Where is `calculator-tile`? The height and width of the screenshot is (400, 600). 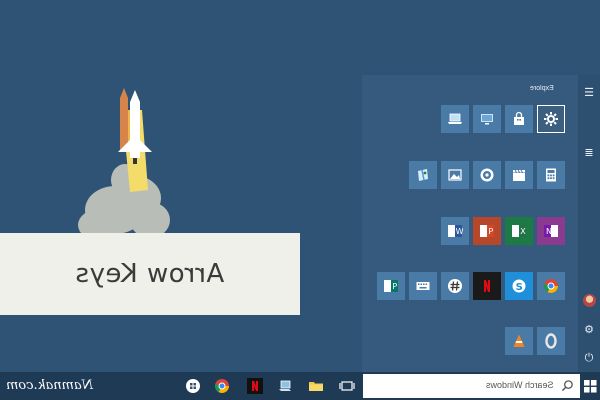 calculator-tile is located at coordinates (551, 175).